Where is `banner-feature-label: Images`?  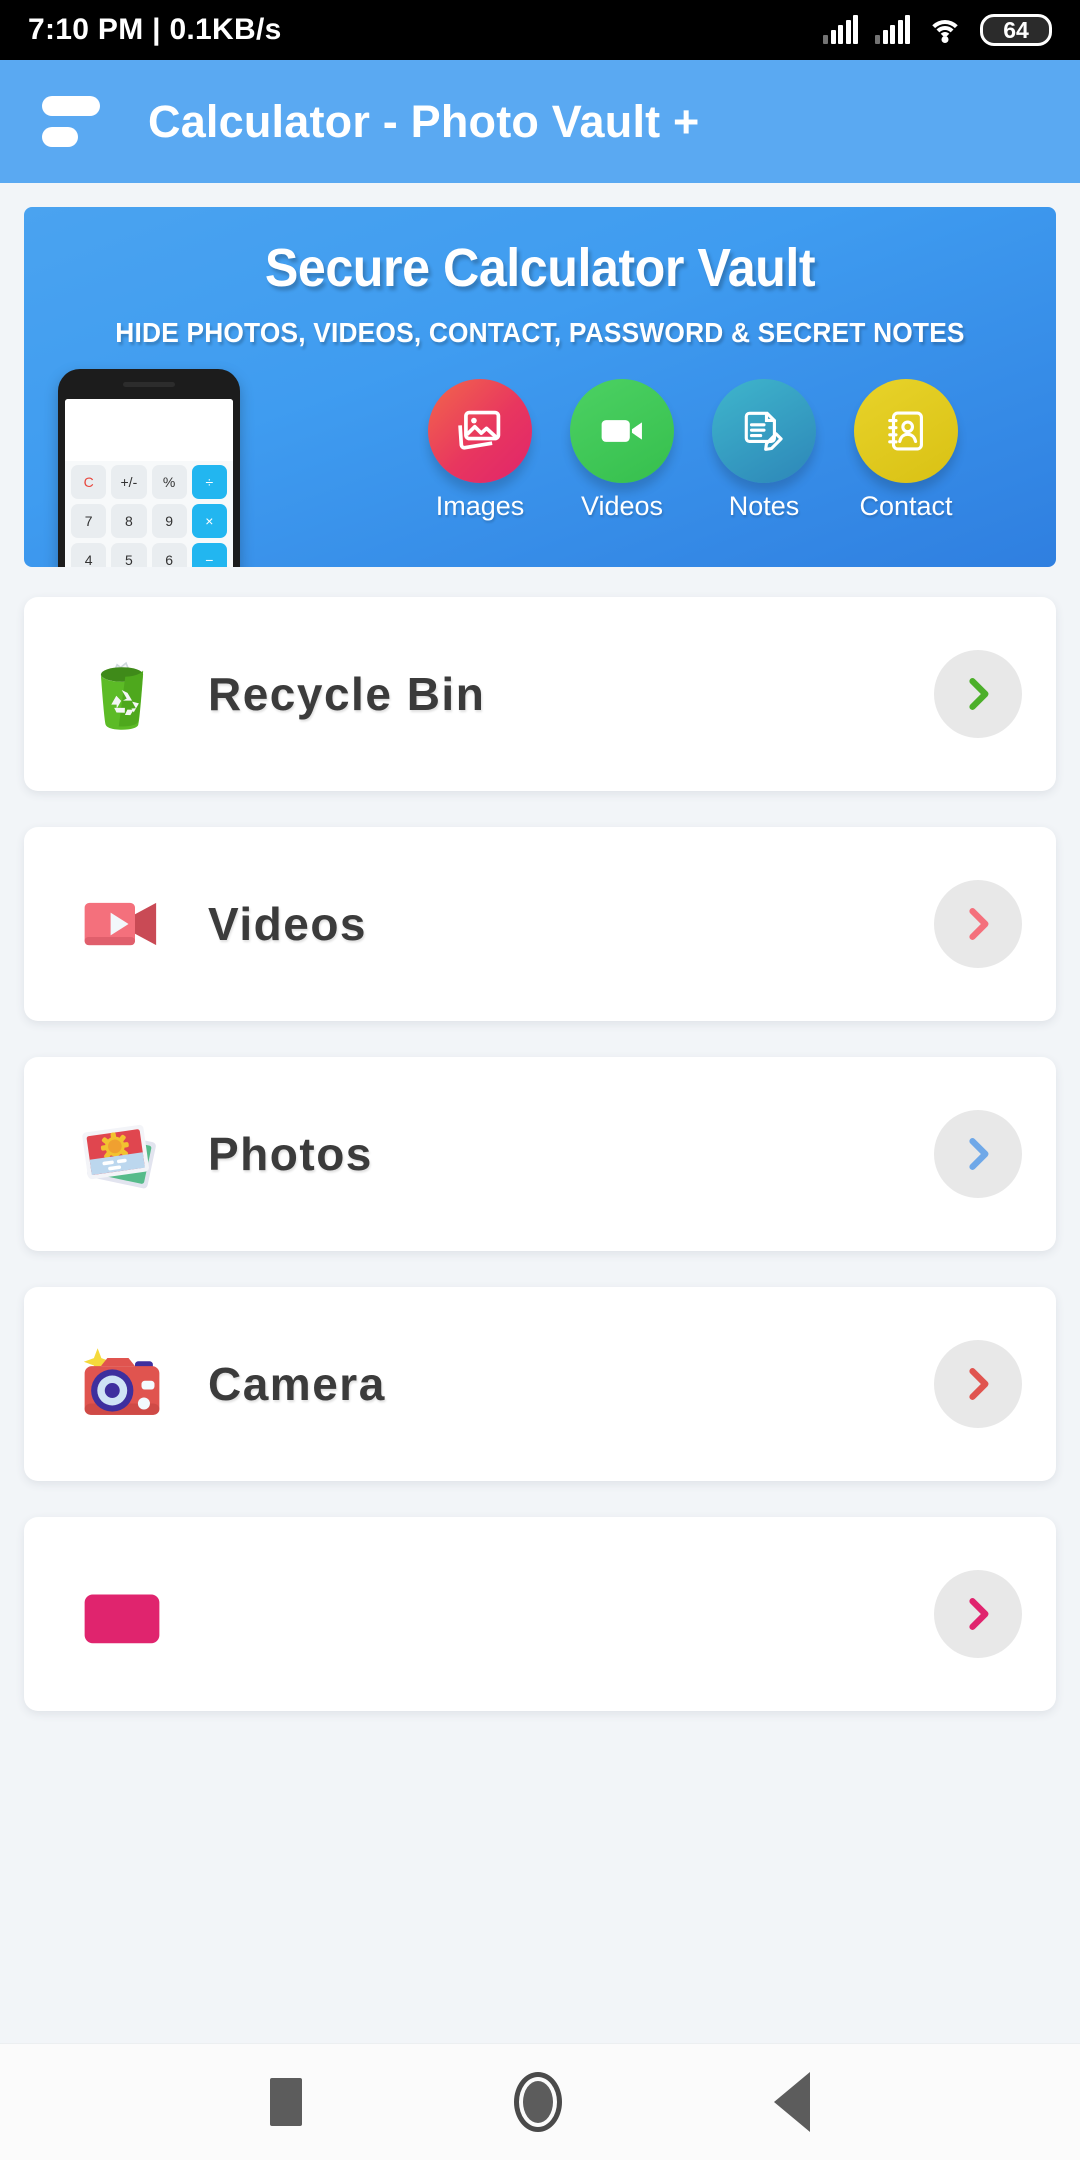 banner-feature-label: Images is located at coordinates (480, 506).